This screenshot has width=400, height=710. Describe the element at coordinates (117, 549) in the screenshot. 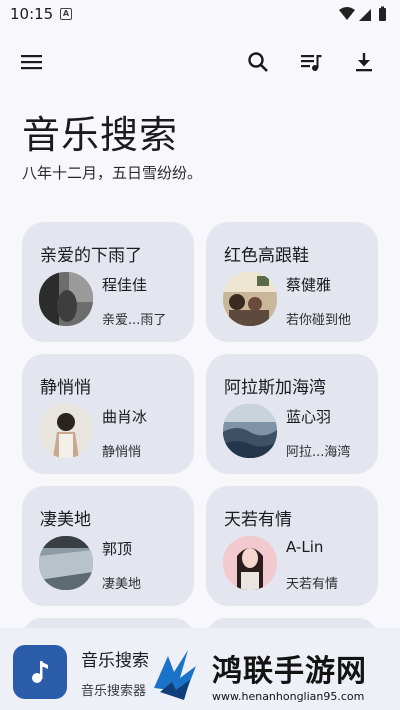

I see `song-artist: 郭顶` at that location.